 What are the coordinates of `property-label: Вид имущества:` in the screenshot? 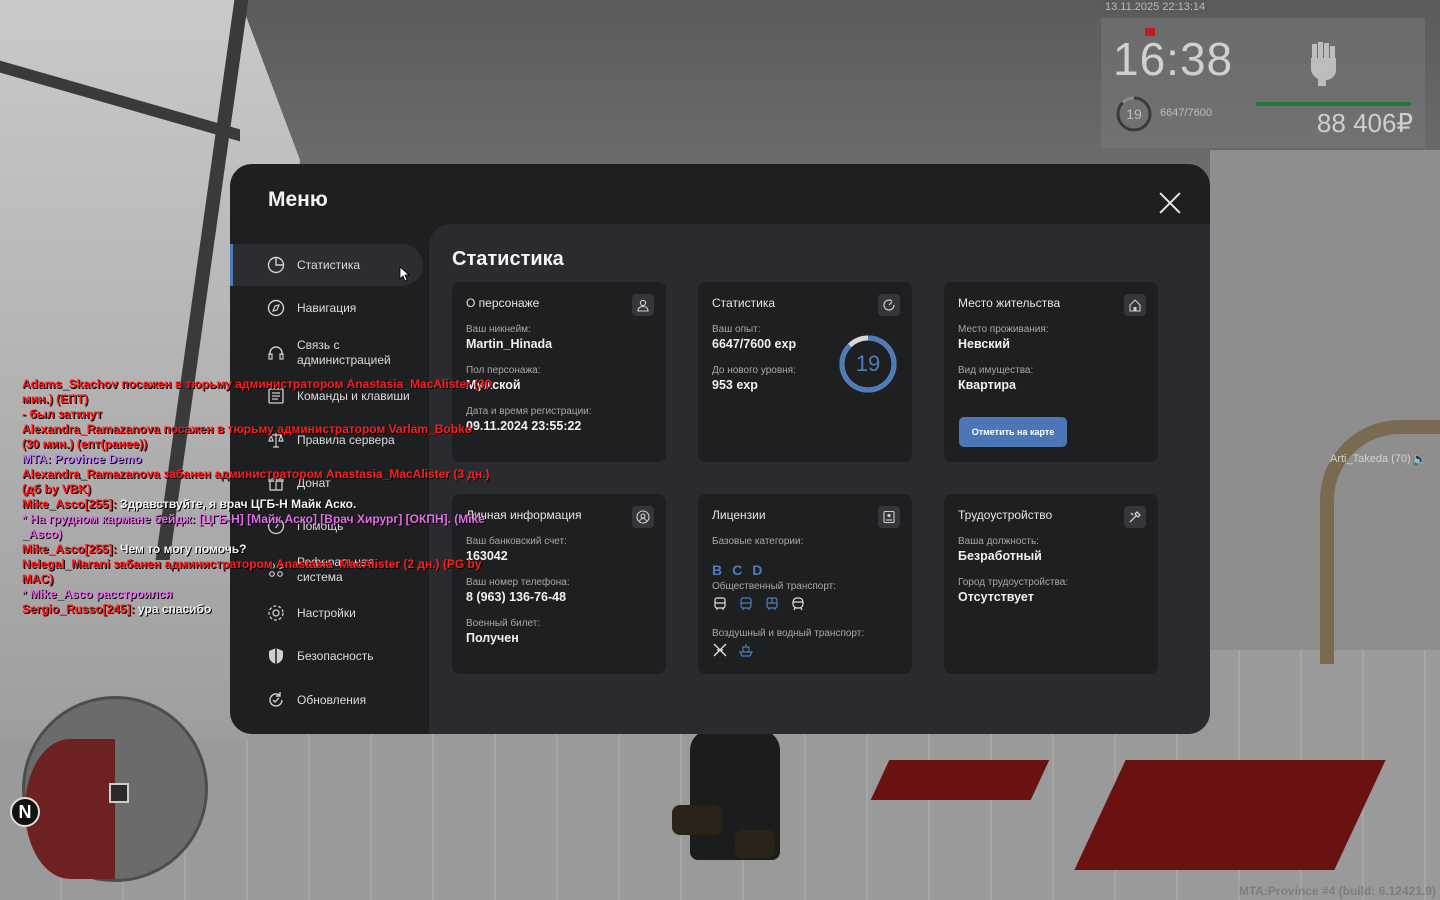 It's located at (996, 370).